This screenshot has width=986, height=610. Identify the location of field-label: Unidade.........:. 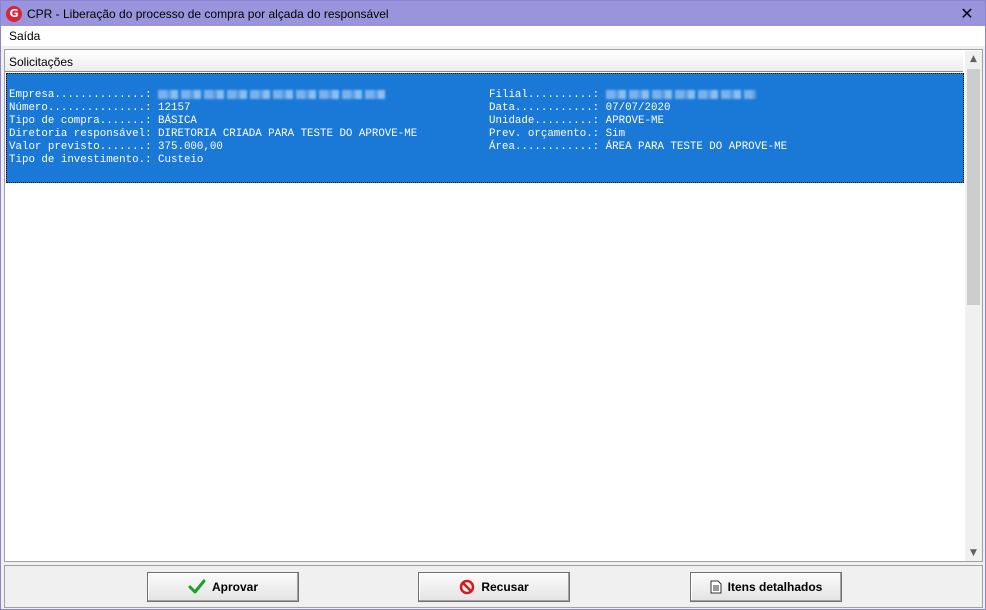
(544, 121).